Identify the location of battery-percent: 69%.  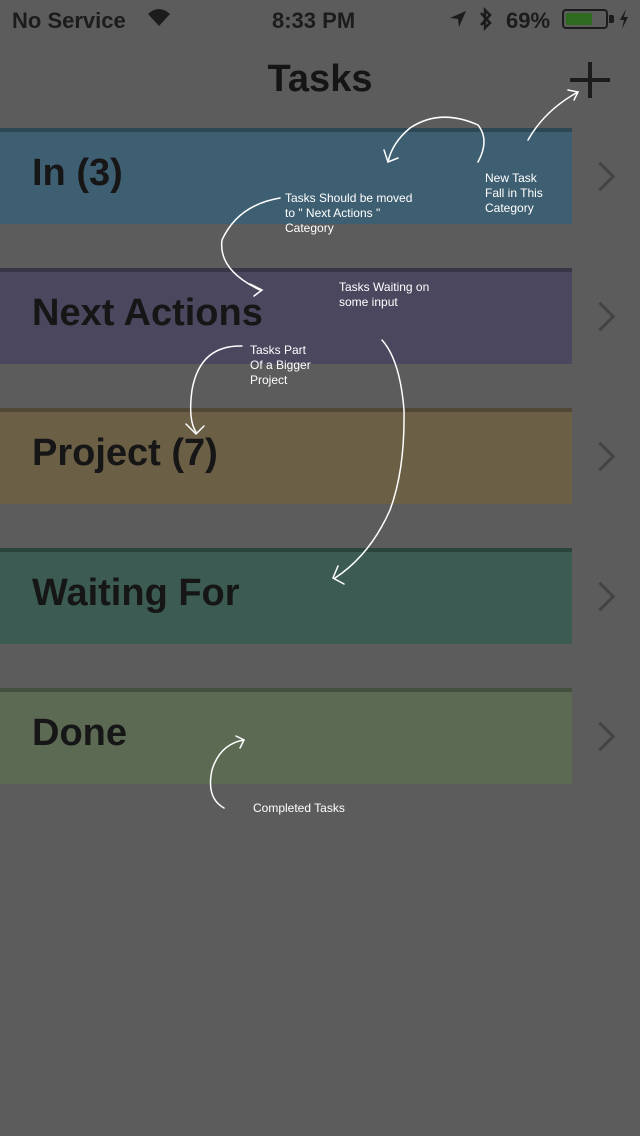
(528, 20).